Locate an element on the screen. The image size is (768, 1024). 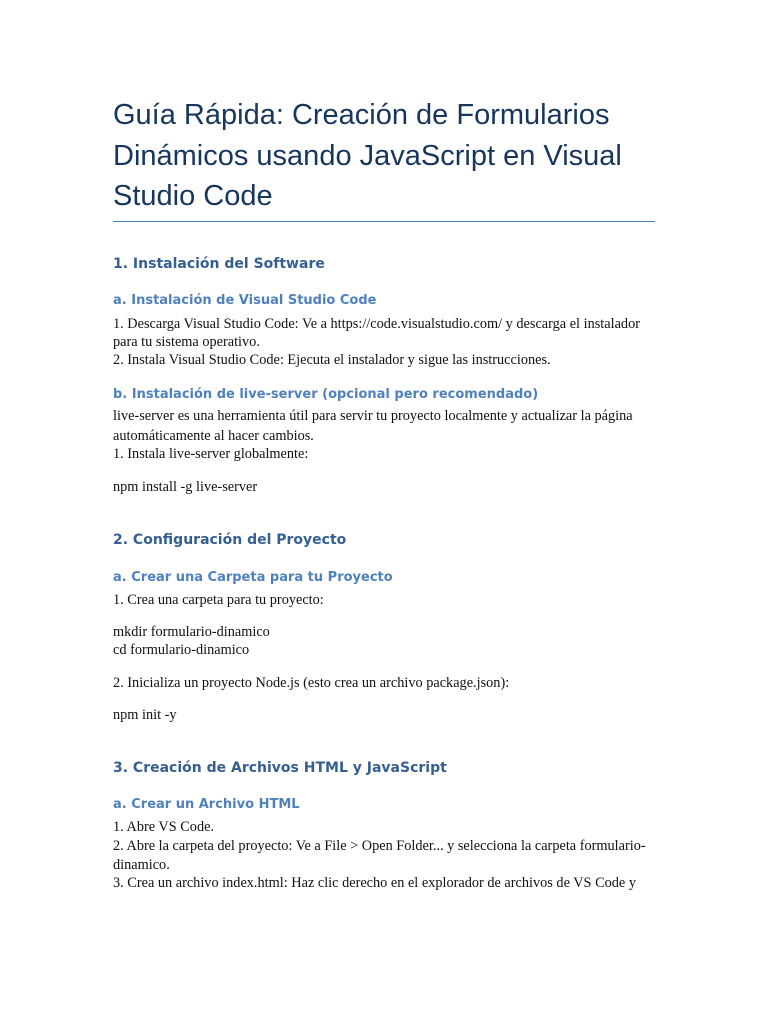
section-heading: 1. Instalación del Software is located at coordinates (219, 264).